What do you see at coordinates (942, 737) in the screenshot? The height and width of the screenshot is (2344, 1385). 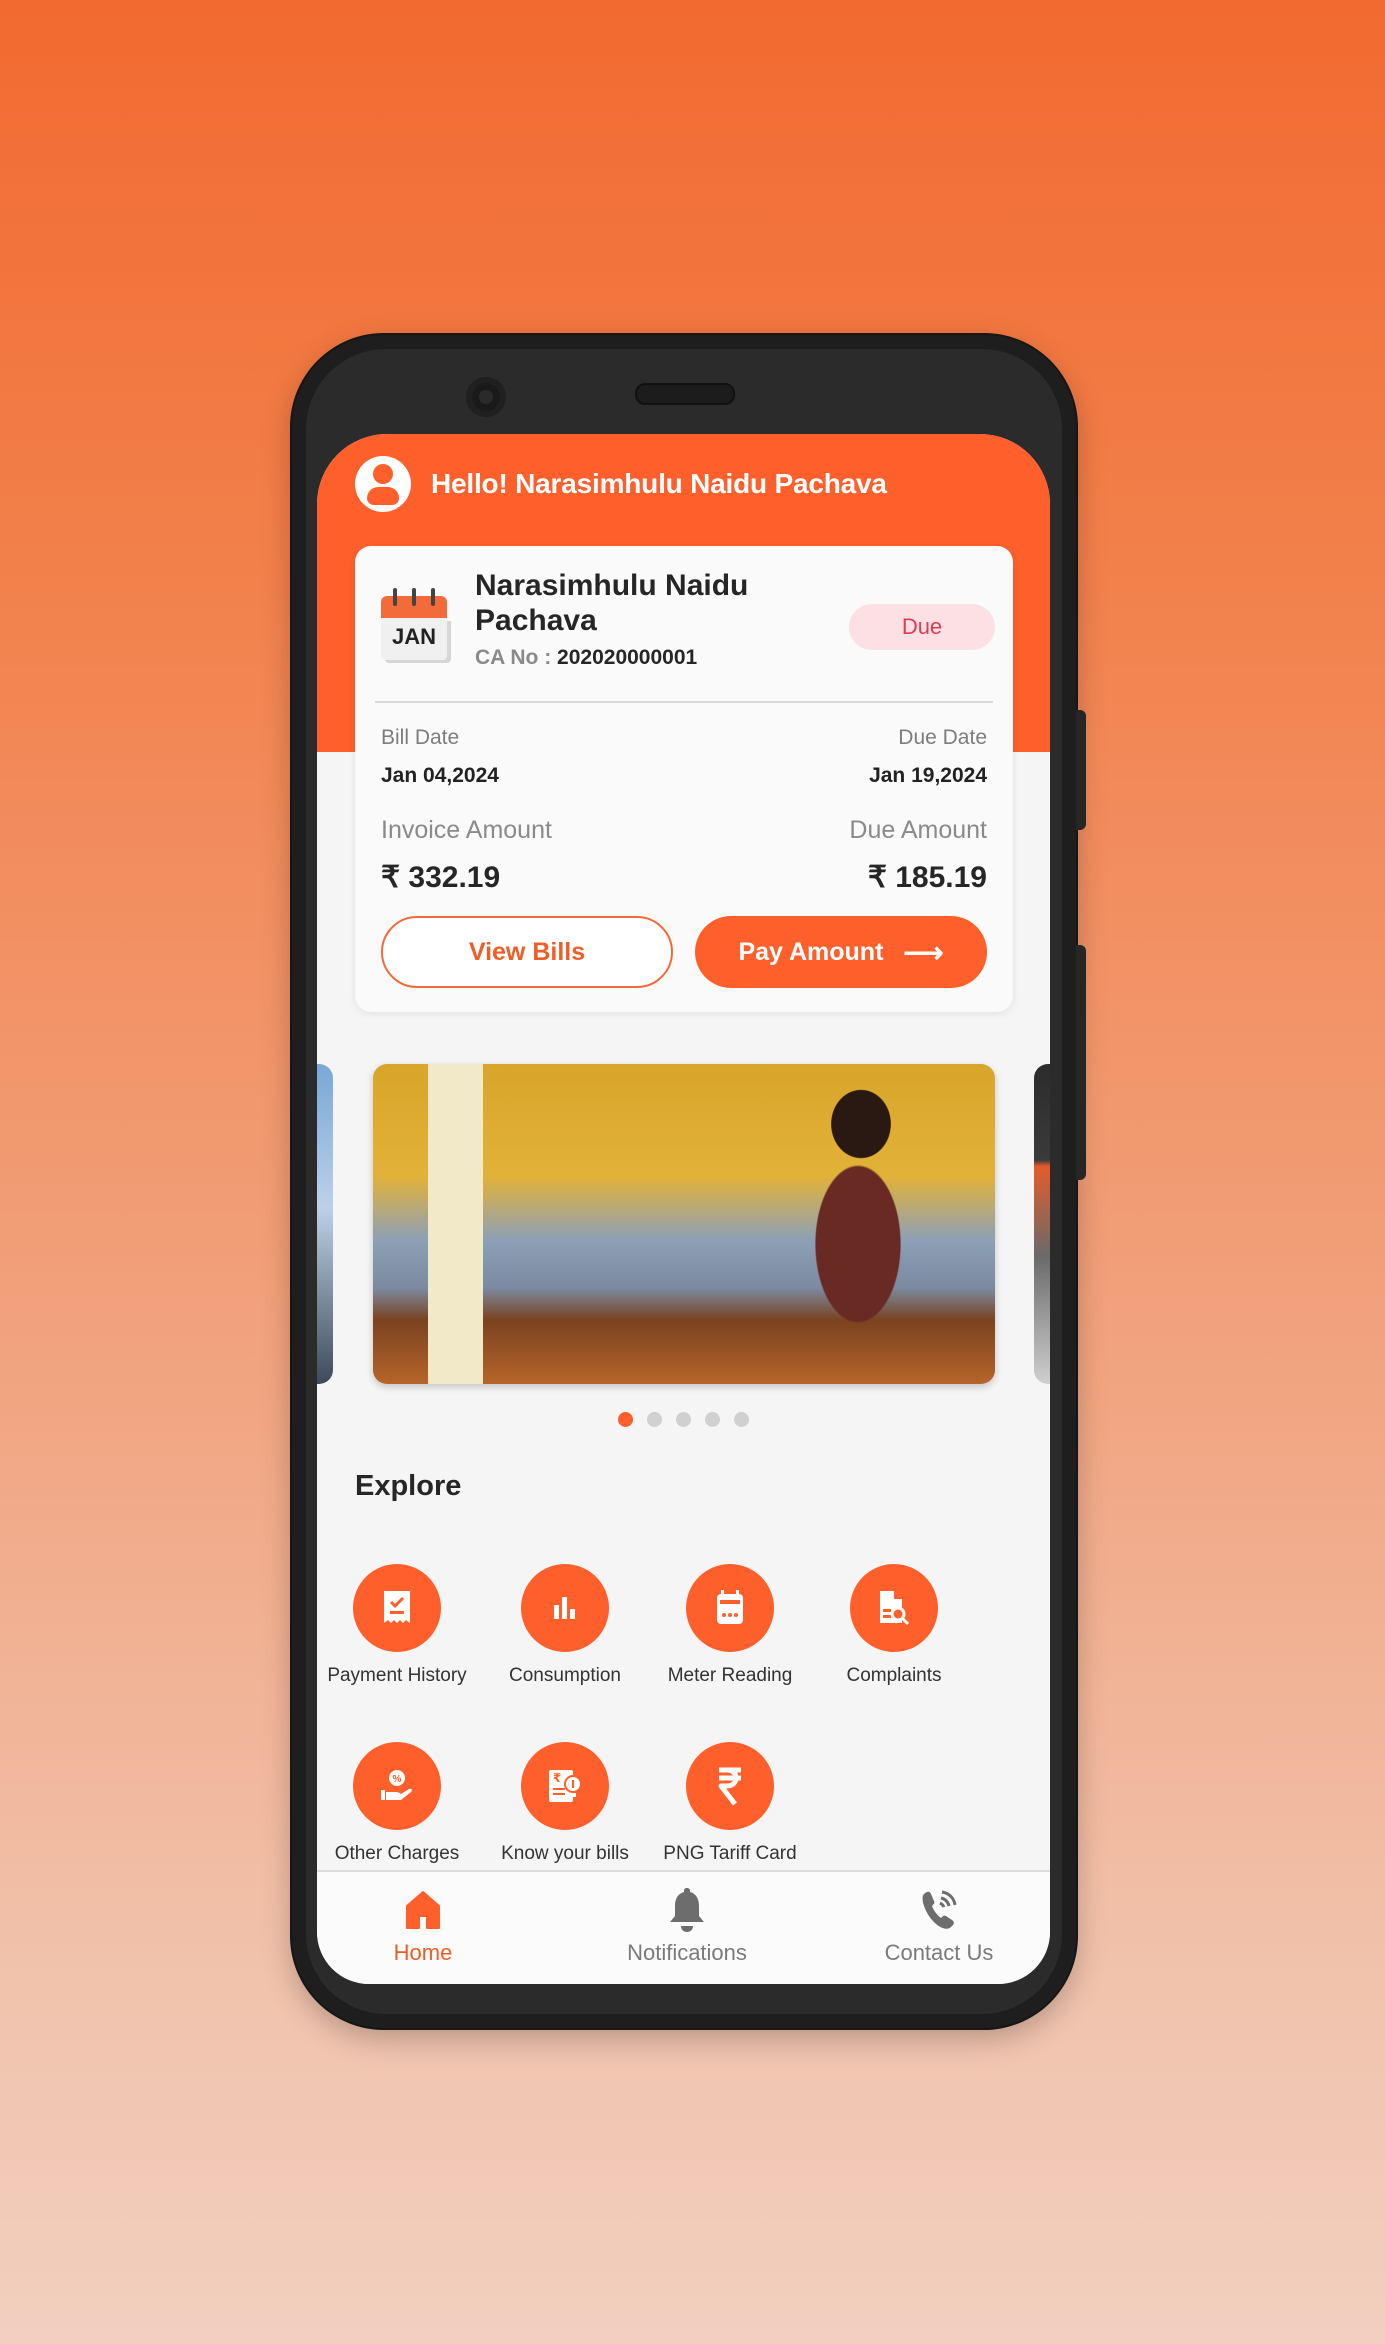 I see `due-date-label: Due Date` at bounding box center [942, 737].